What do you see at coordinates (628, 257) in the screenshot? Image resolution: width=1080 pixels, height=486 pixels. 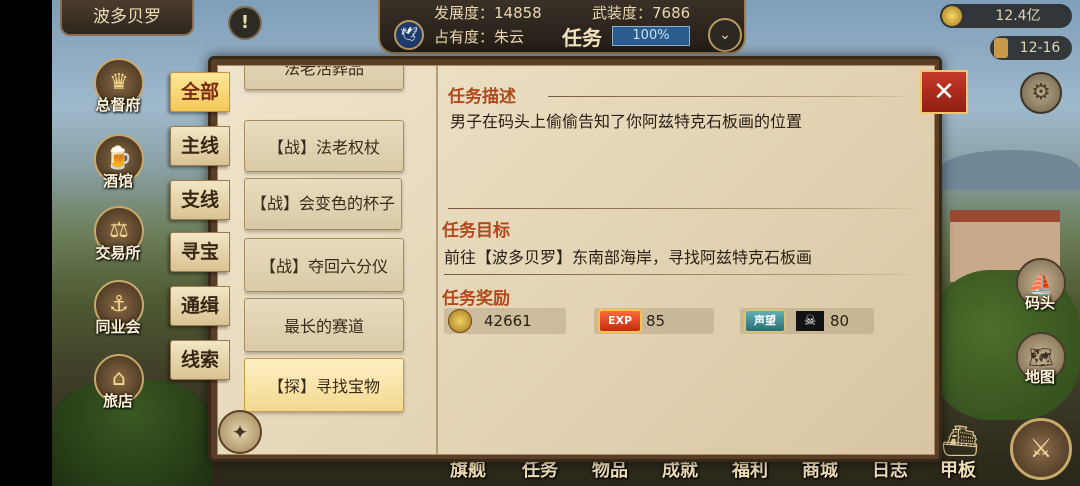 I see `goal-text: 前往【波多贝罗】东南部海岸，寻找阿兹特克石板画` at bounding box center [628, 257].